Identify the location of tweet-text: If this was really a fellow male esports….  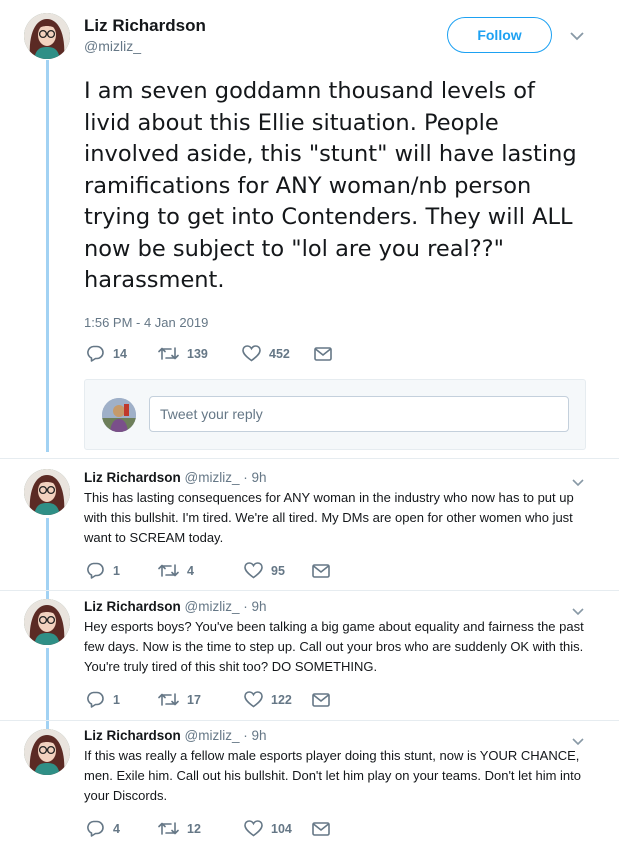
(333, 775).